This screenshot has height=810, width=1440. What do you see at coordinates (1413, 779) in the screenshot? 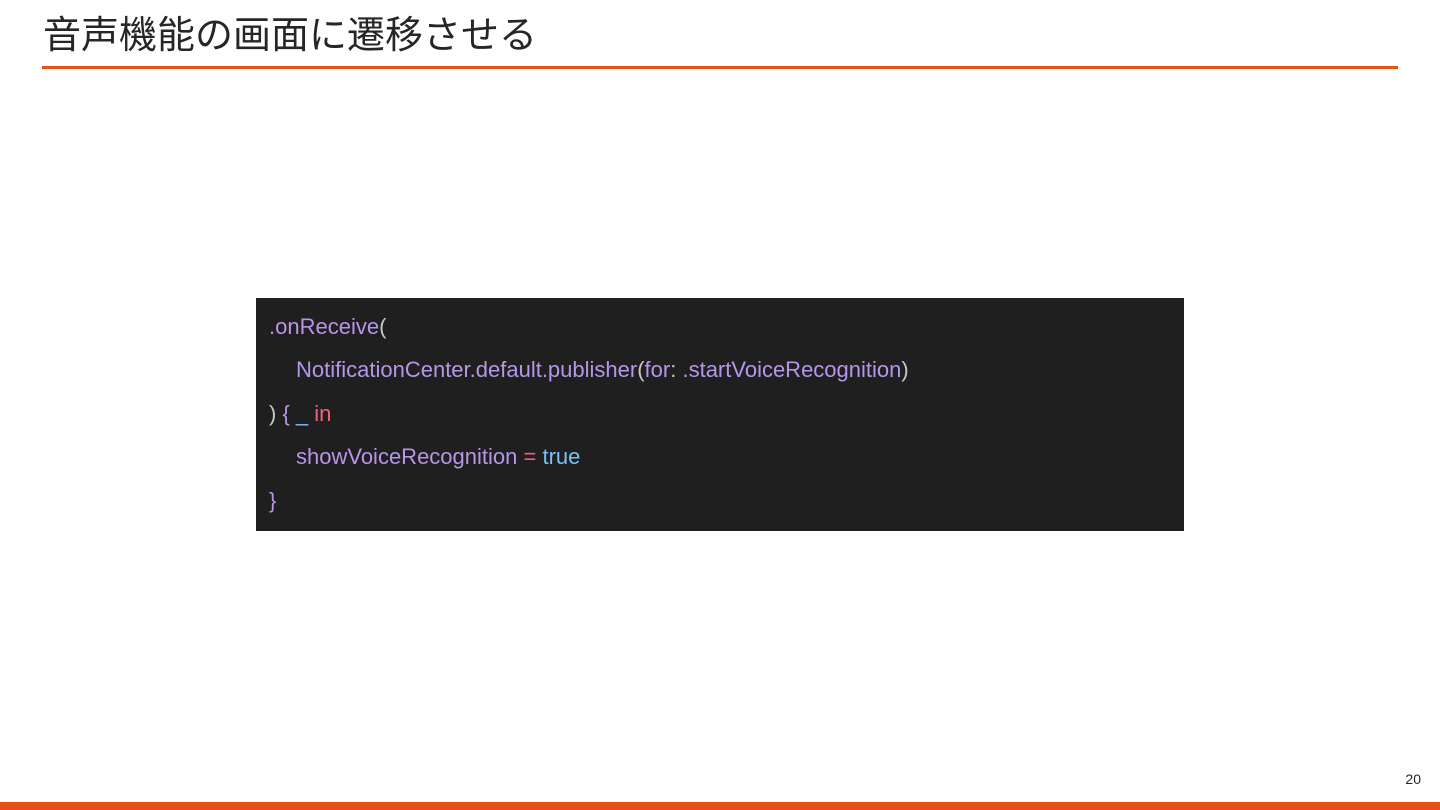
I see `page-number: 20` at bounding box center [1413, 779].